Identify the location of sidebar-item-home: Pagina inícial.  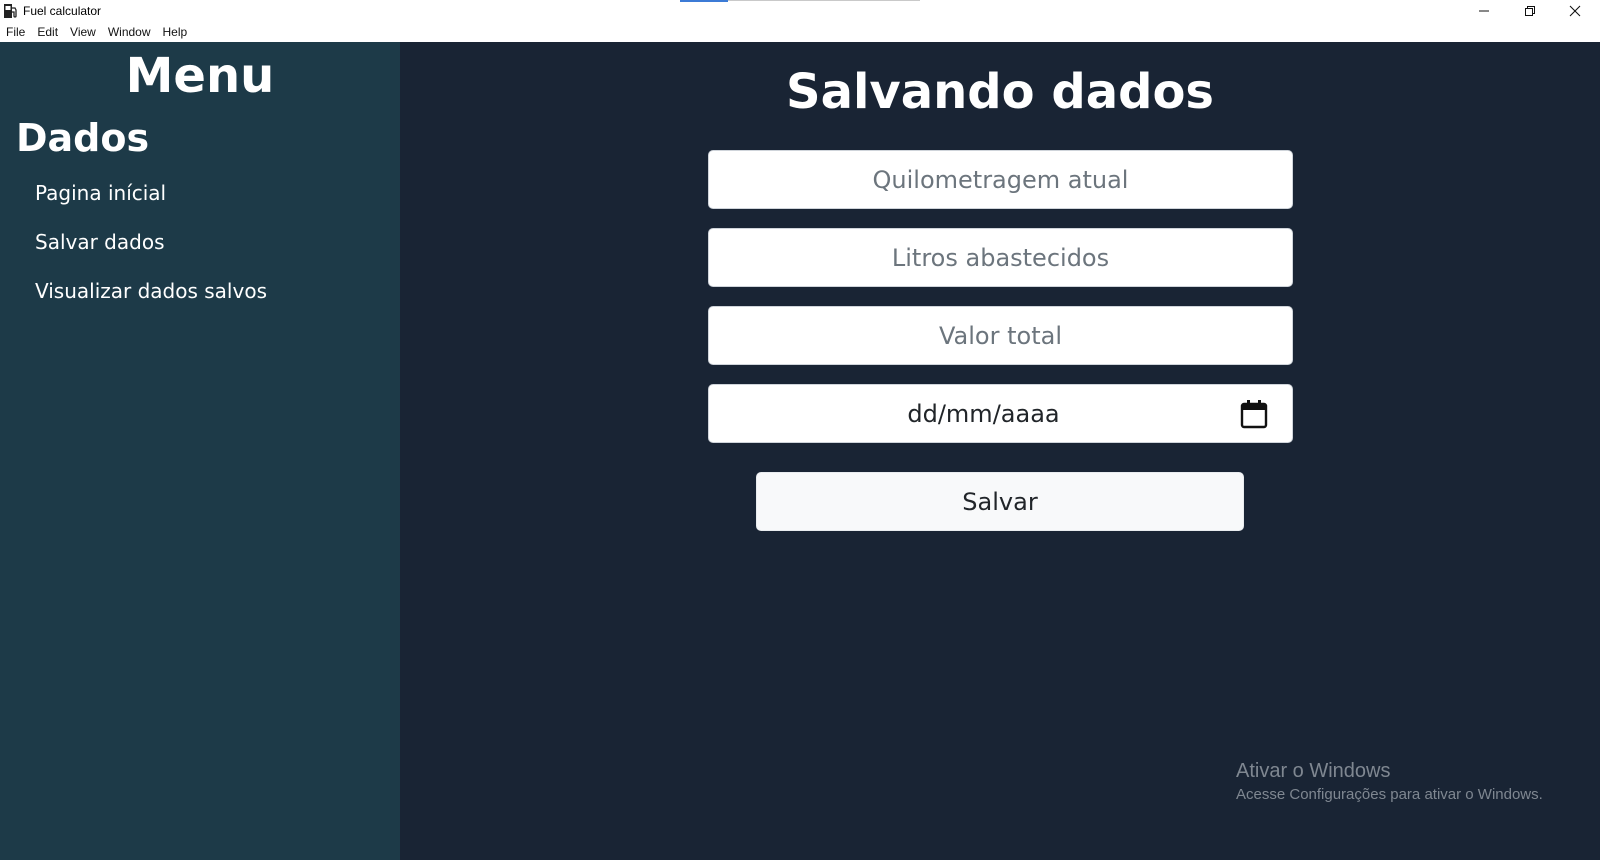
(100, 193).